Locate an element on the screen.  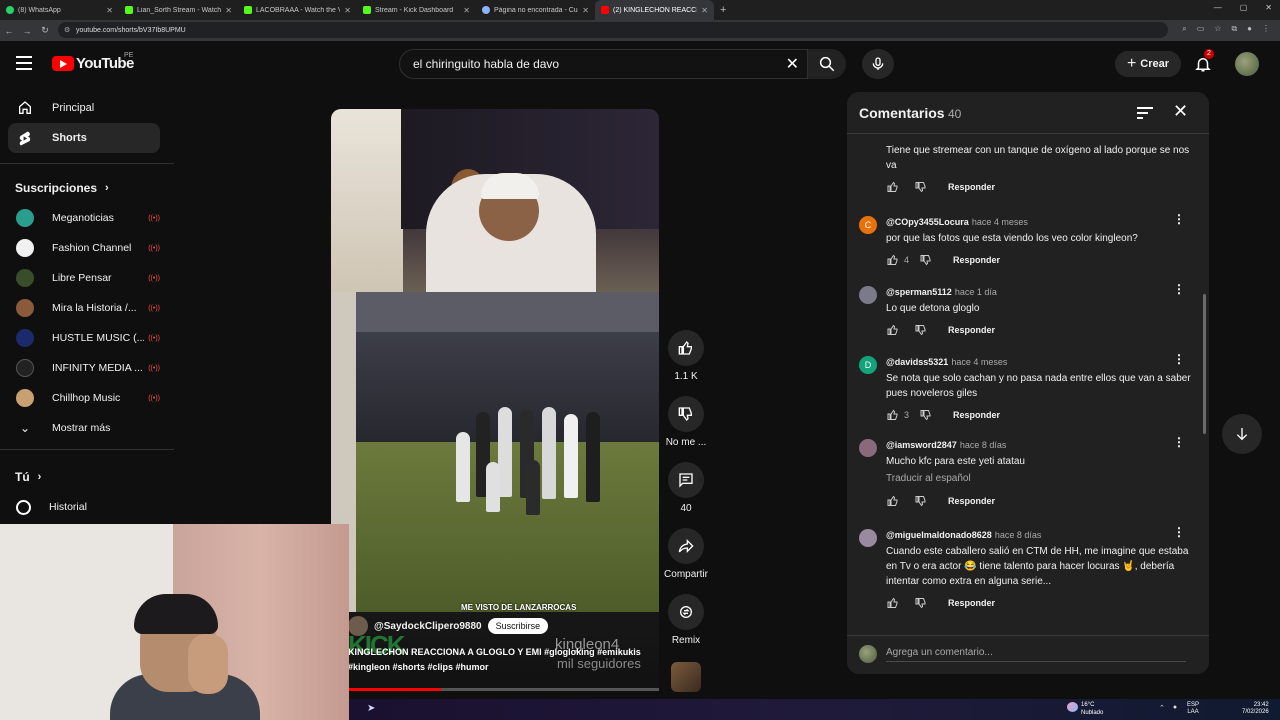
minimize-icon: — is located at coordinates (1218, 7).